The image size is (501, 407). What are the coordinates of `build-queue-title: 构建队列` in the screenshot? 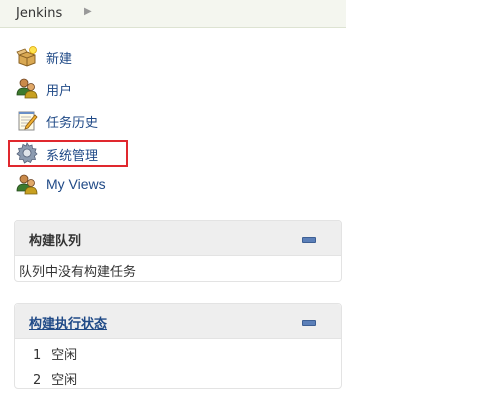 It's located at (55, 241).